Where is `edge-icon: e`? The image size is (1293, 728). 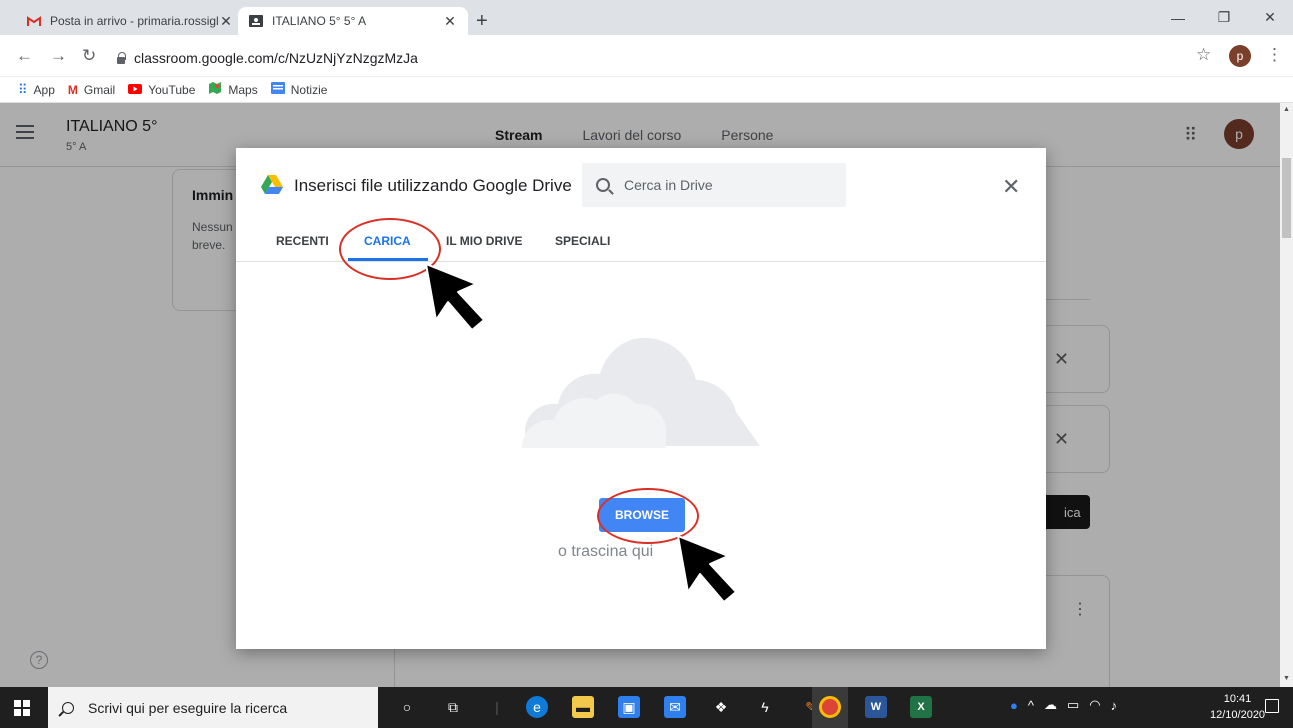 edge-icon: e is located at coordinates (537, 707).